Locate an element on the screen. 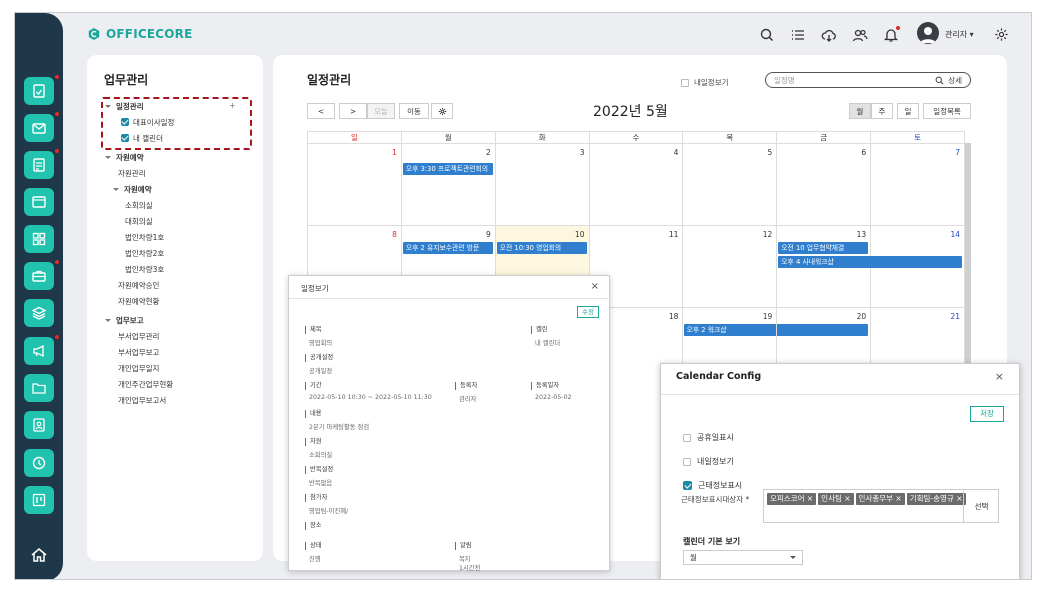 The image size is (1046, 594). tree-group-resource-booking: 자원예약 is located at coordinates (132, 189).